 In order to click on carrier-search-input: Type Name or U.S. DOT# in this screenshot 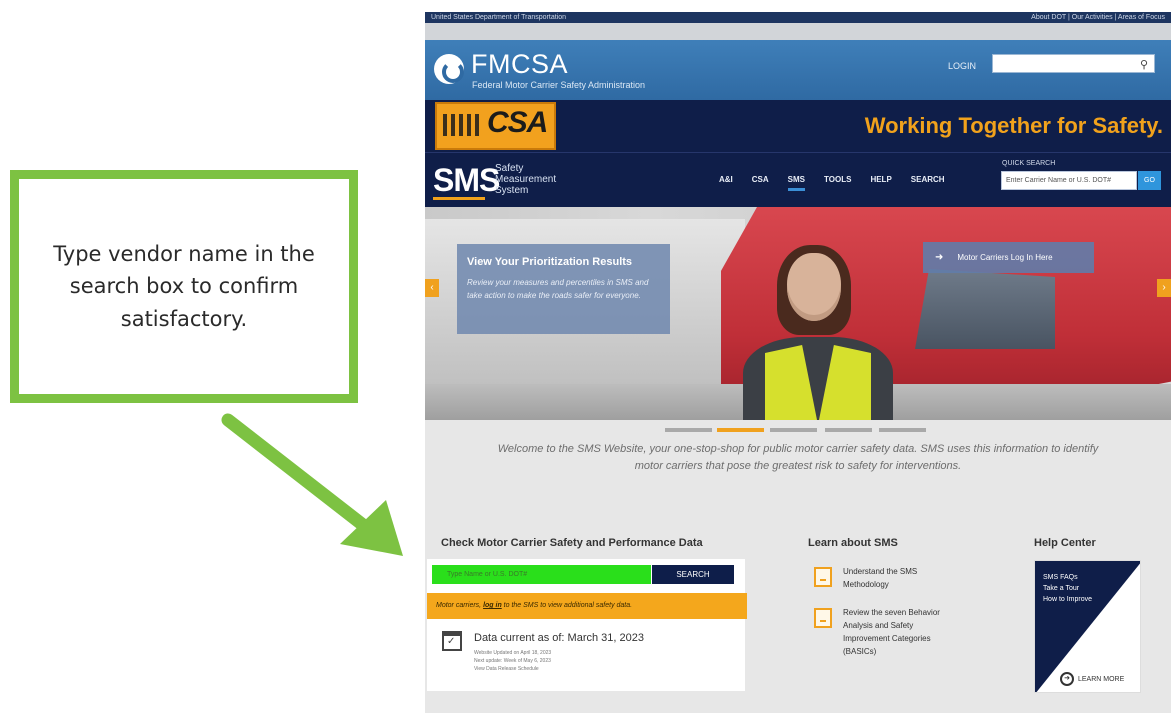, I will do `click(541, 574)`.